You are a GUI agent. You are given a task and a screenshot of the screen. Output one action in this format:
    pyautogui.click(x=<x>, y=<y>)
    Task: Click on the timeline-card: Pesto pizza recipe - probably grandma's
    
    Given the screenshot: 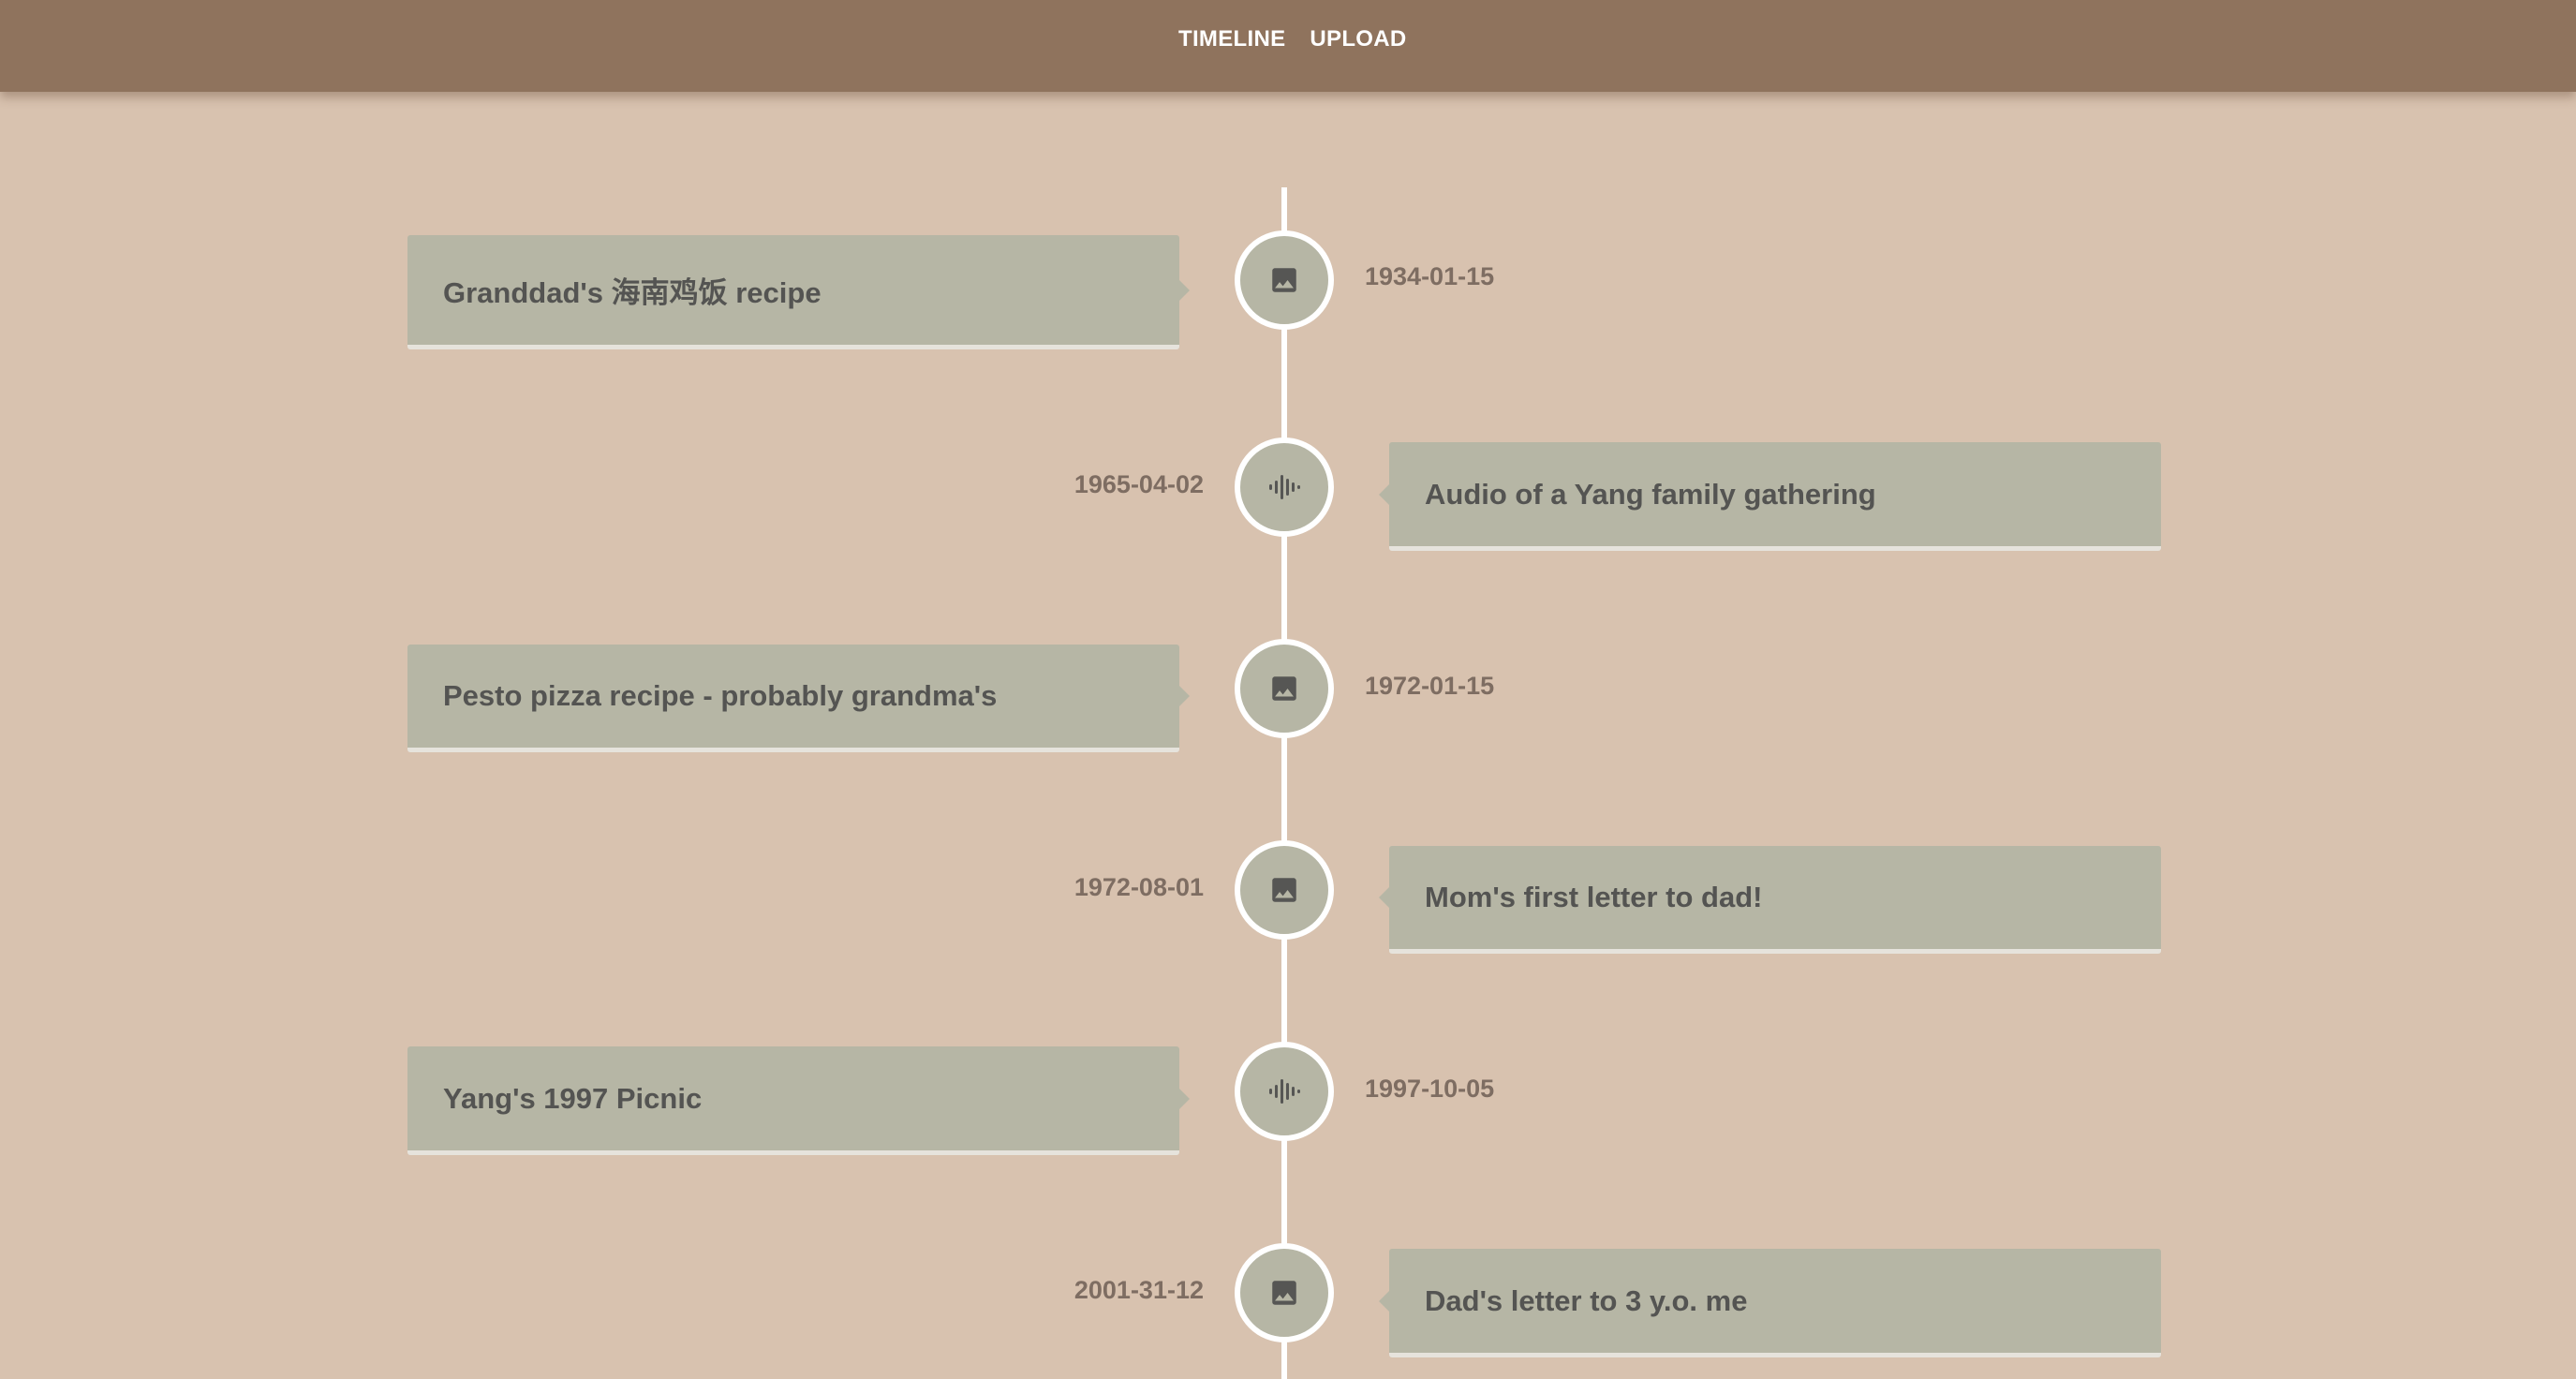 What is the action you would take?
    pyautogui.click(x=799, y=698)
    